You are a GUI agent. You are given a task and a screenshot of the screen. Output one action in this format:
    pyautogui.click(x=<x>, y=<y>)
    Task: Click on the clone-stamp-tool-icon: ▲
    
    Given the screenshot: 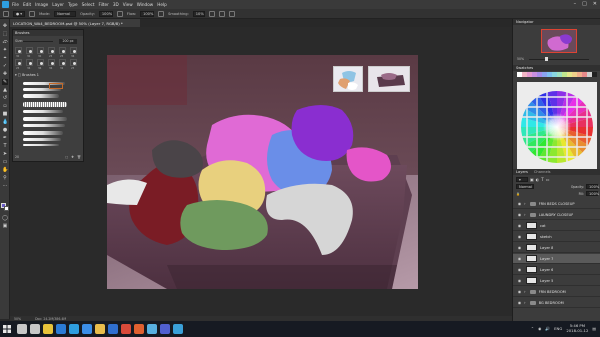 What is the action you would take?
    pyautogui.click(x=5, y=90)
    